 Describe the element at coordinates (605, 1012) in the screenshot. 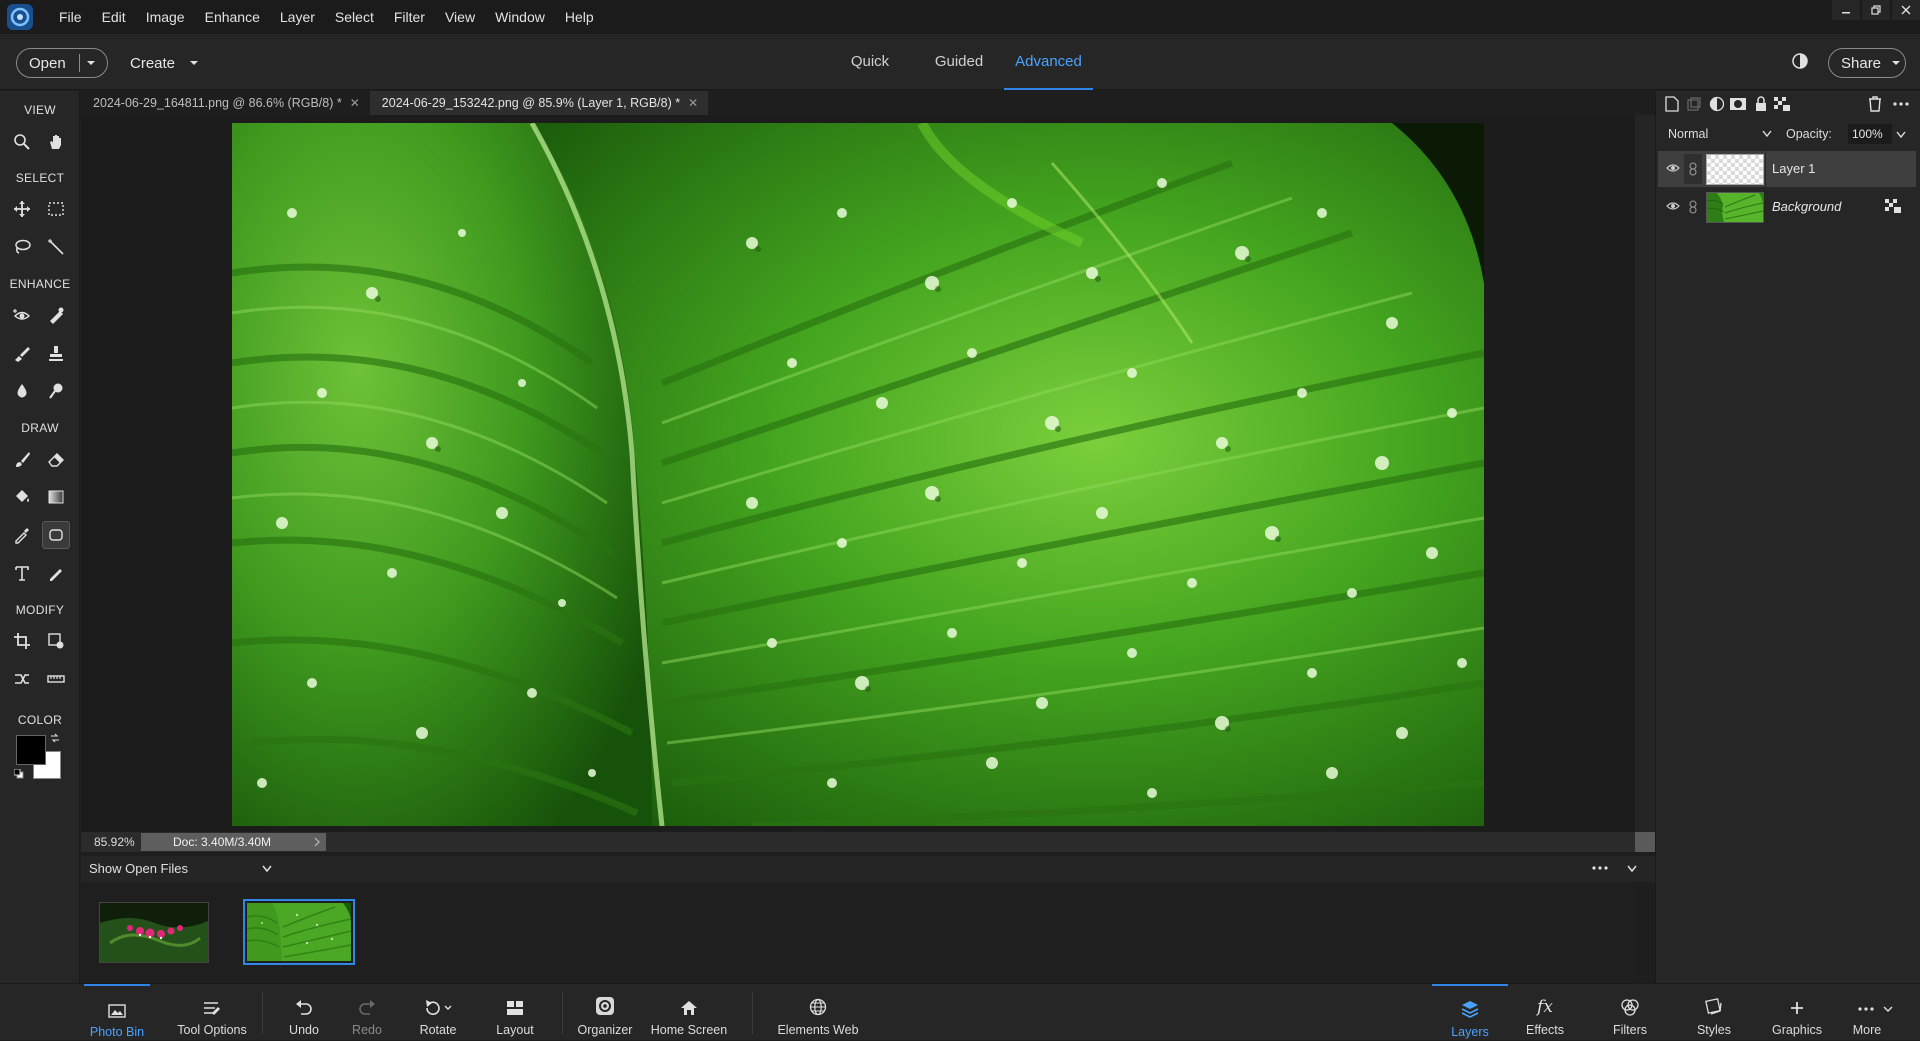

I see `organizer-button: Organizer` at that location.